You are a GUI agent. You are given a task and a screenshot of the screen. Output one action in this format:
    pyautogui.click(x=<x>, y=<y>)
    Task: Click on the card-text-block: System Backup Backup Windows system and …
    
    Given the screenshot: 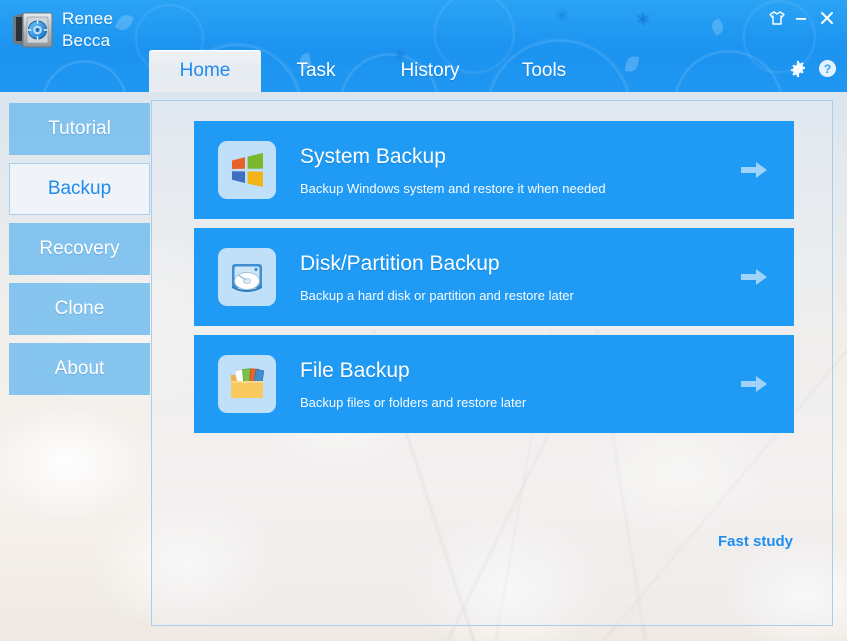 What is the action you would take?
    pyautogui.click(x=453, y=170)
    